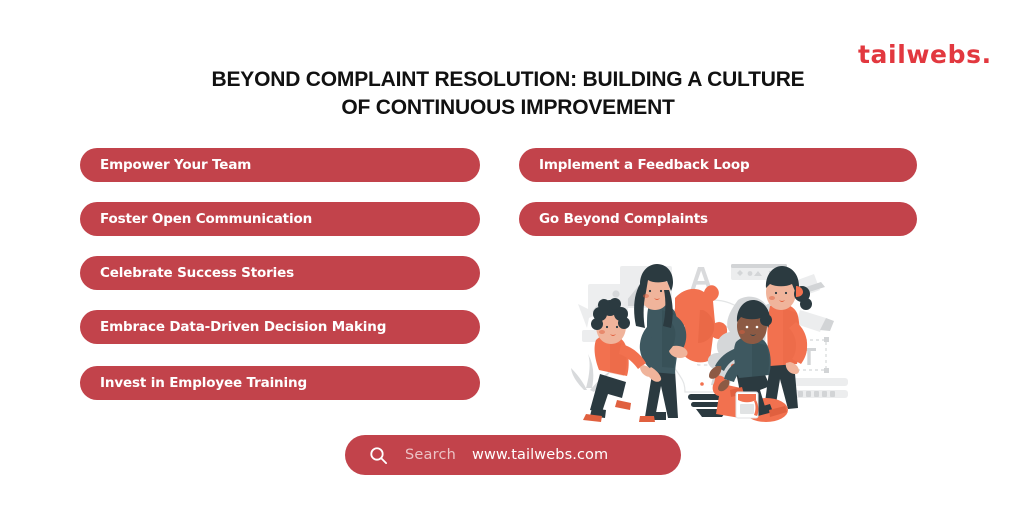 The height and width of the screenshot is (512, 1024). What do you see at coordinates (623, 219) in the screenshot?
I see `pill-label: Go Beyond Complaints` at bounding box center [623, 219].